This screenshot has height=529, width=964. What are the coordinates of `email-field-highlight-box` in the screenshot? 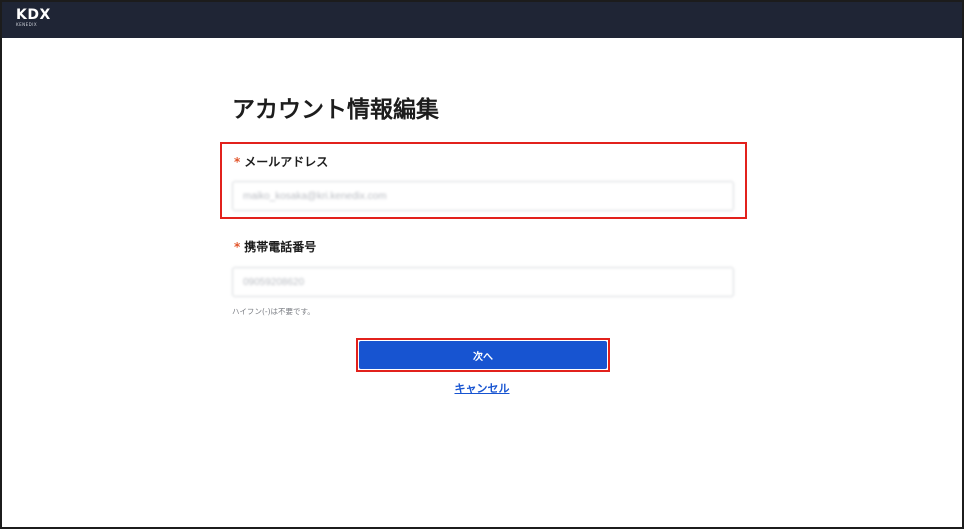 It's located at (483, 180).